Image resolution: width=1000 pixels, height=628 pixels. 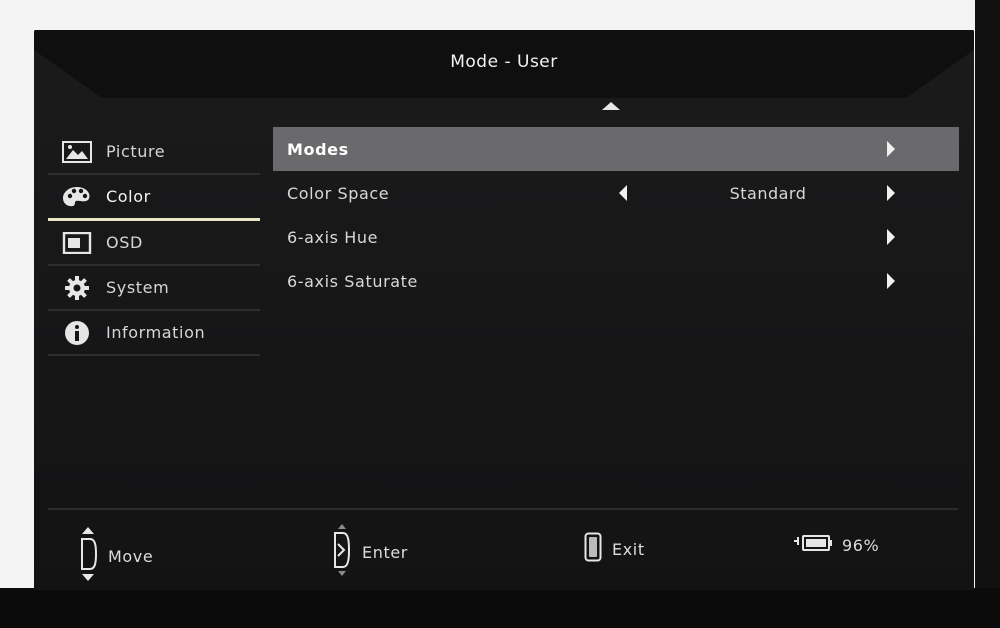 I want to click on footer-move: Move, so click(x=115, y=556).